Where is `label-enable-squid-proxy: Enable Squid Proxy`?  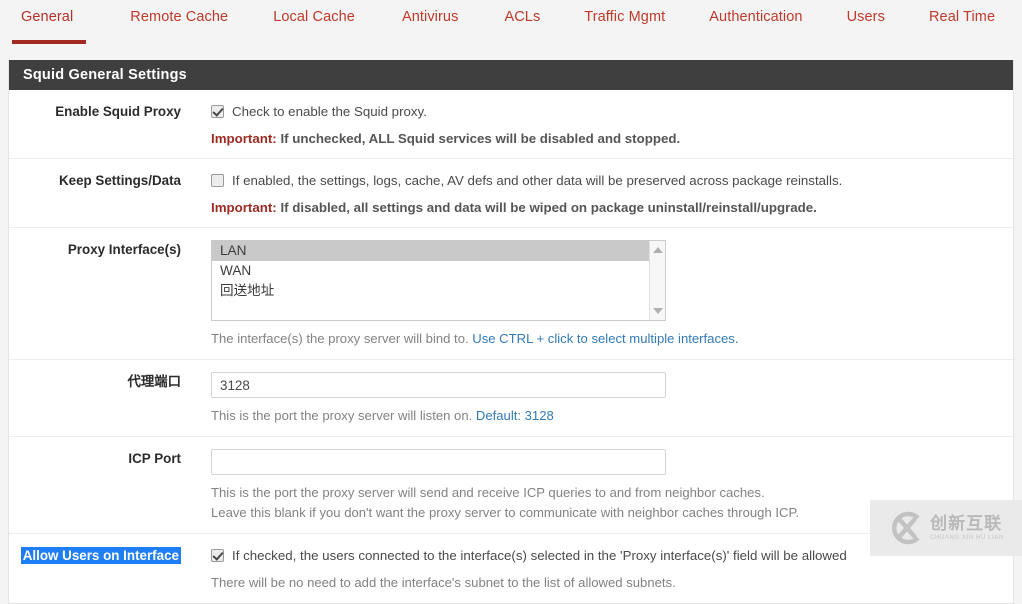
label-enable-squid-proxy: Enable Squid Proxy is located at coordinates (95, 111).